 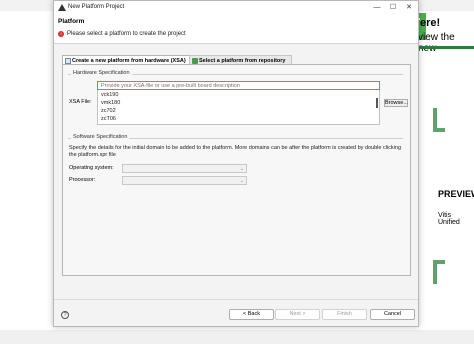 What do you see at coordinates (236, 7) in the screenshot?
I see `dialog-titlebar: New Platform Project — ☐ ✕` at bounding box center [236, 7].